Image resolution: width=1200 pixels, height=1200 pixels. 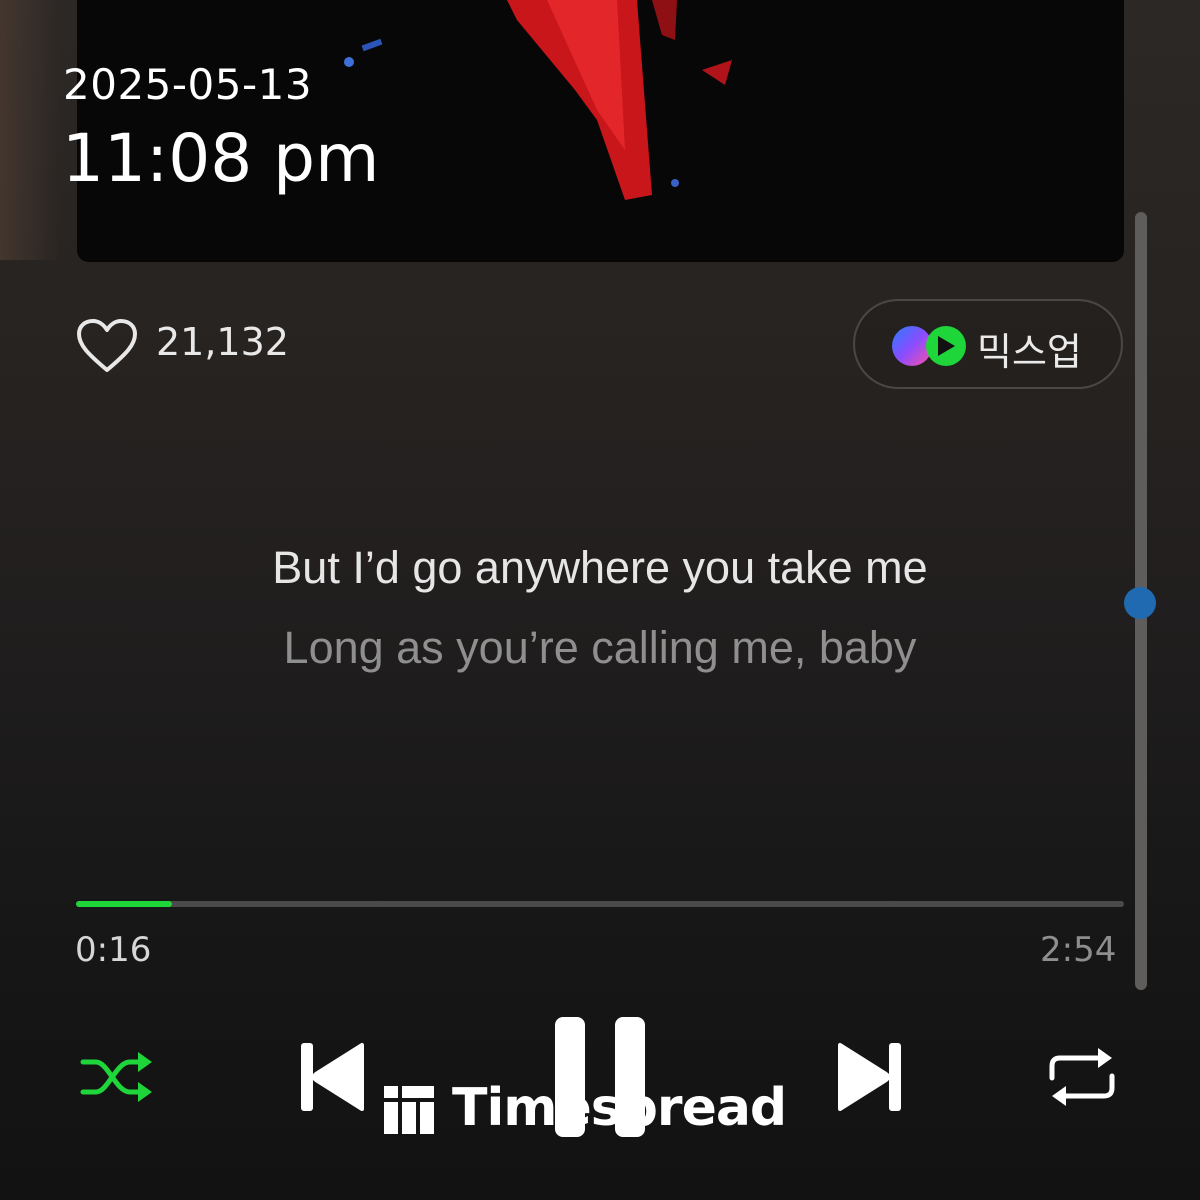 What do you see at coordinates (929, 346) in the screenshot?
I see `mixup-icon` at bounding box center [929, 346].